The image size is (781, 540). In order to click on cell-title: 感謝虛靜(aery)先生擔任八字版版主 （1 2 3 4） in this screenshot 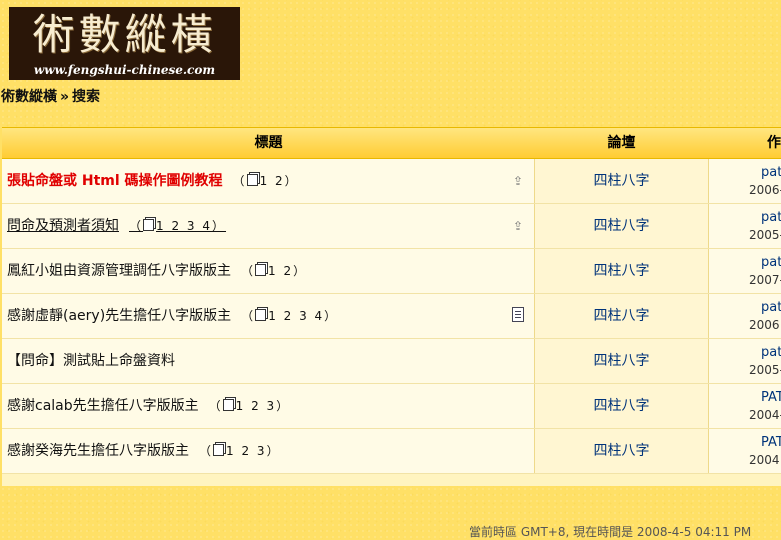, I will do `click(268, 316)`.